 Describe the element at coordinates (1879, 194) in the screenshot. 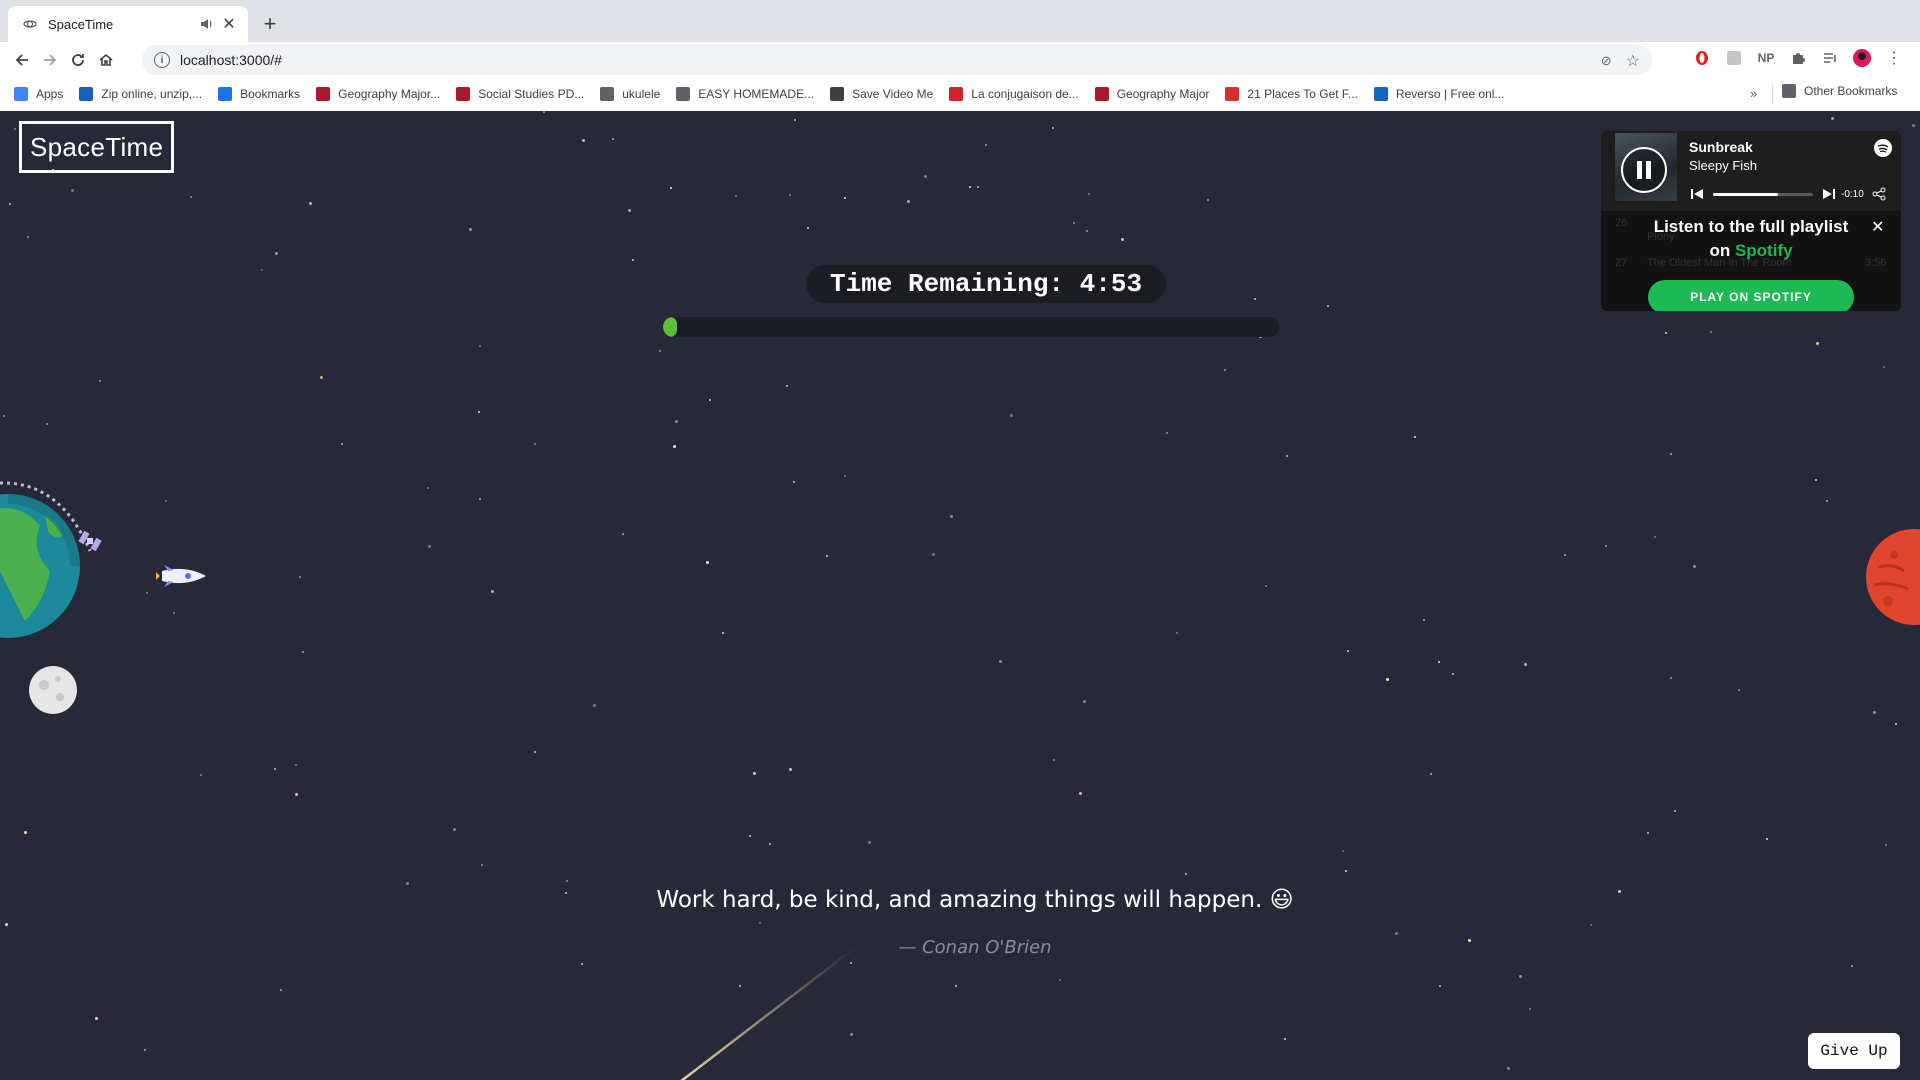

I see `share-icon` at that location.